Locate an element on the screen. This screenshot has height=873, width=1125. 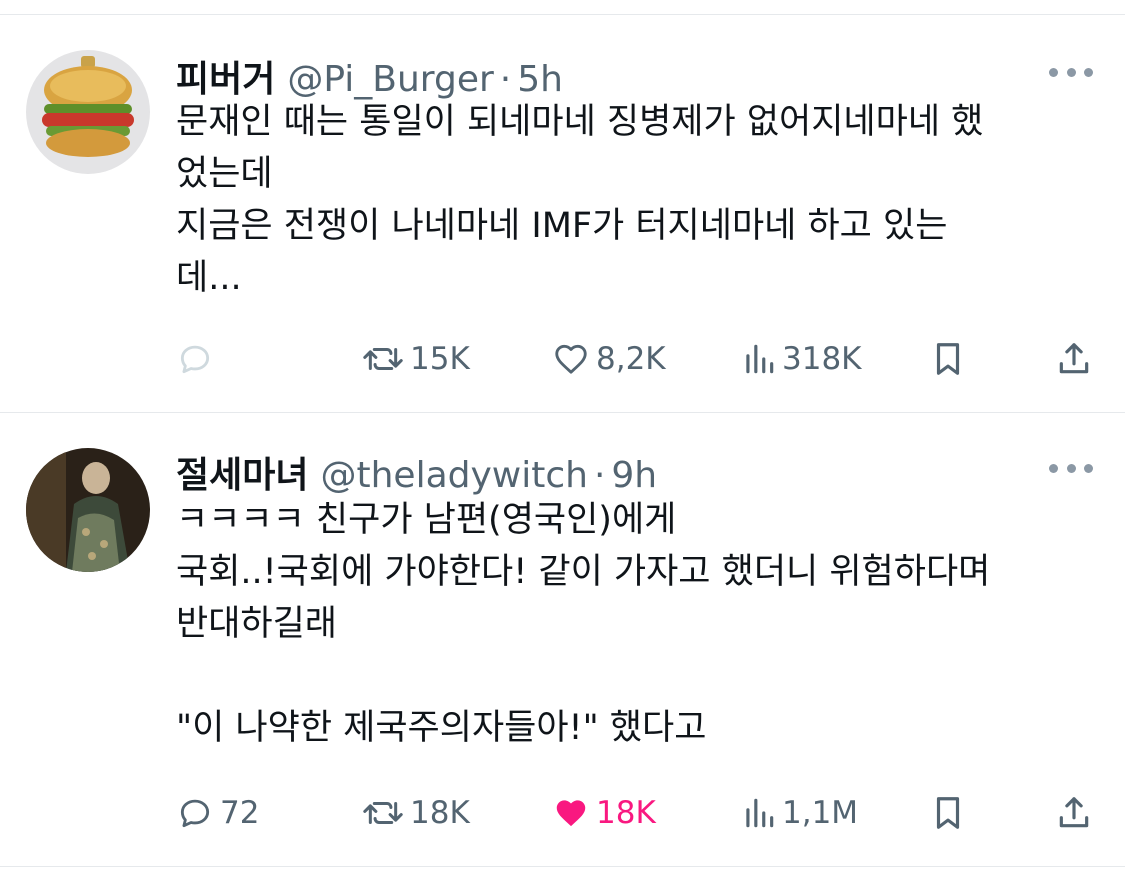
reply-button is located at coordinates (198, 359).